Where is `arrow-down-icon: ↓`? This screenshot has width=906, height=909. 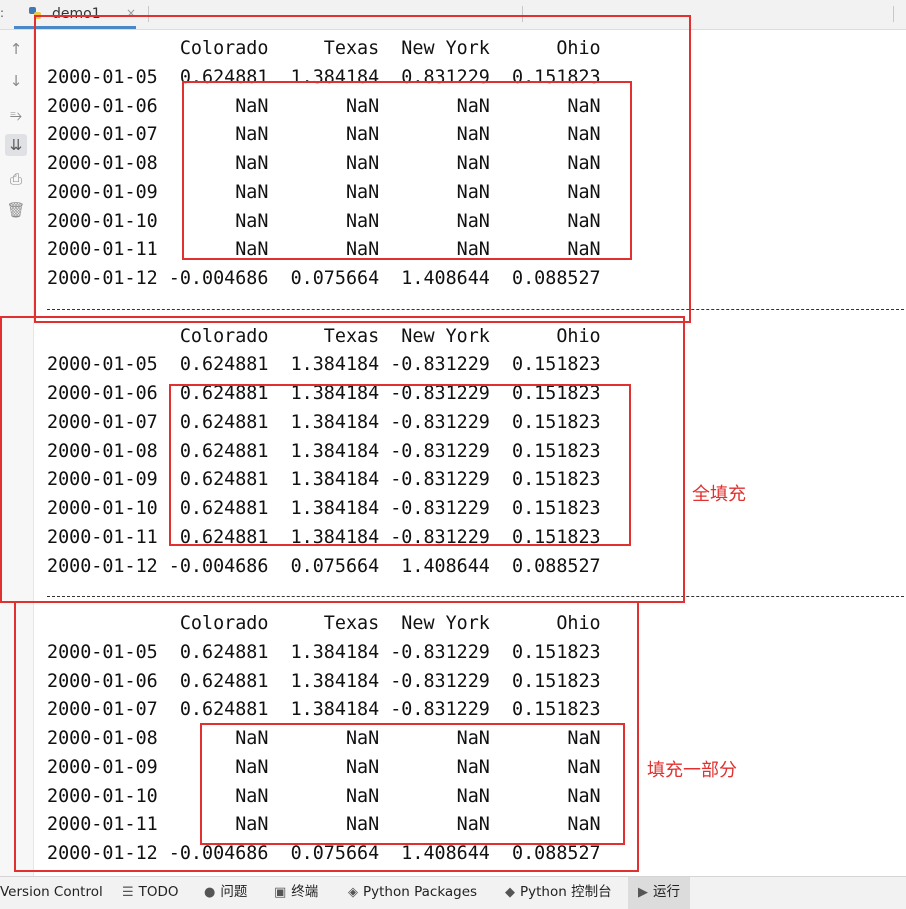
arrow-down-icon: ↓ is located at coordinates (16, 81).